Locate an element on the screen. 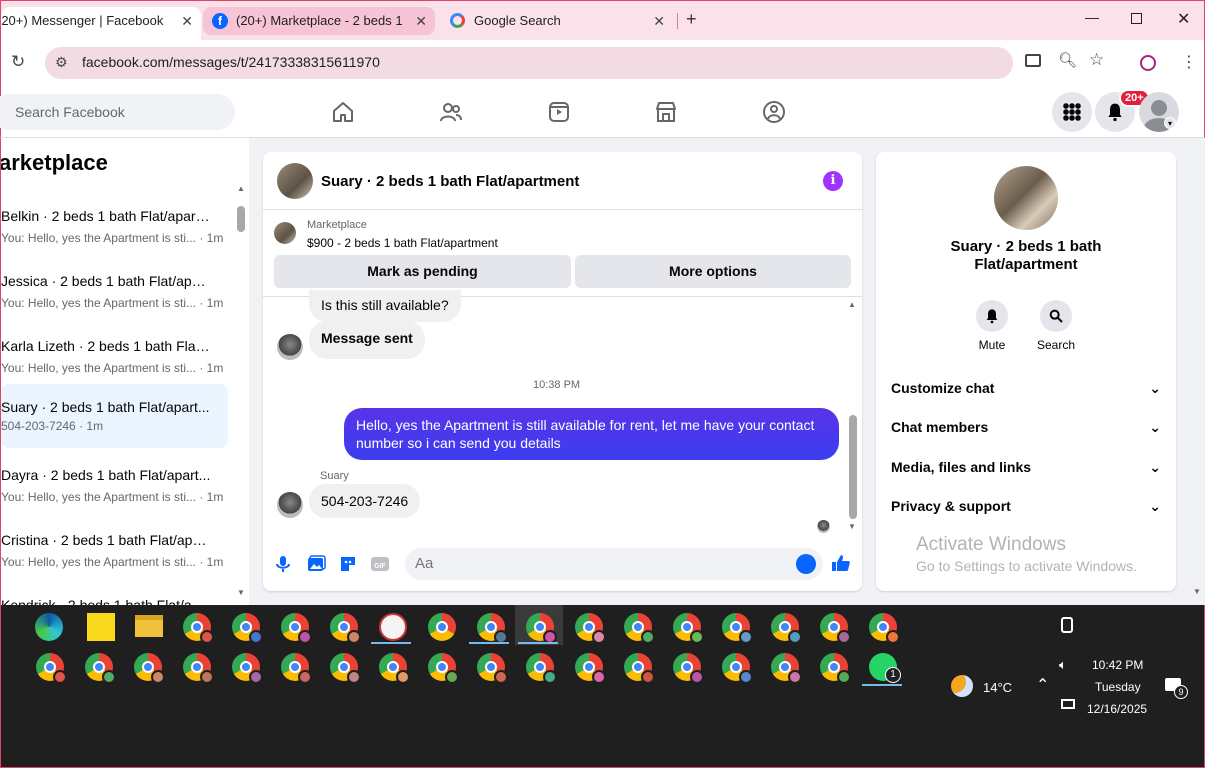  conversation-scrollbar: ▲ ▼ is located at coordinates (241, 390).